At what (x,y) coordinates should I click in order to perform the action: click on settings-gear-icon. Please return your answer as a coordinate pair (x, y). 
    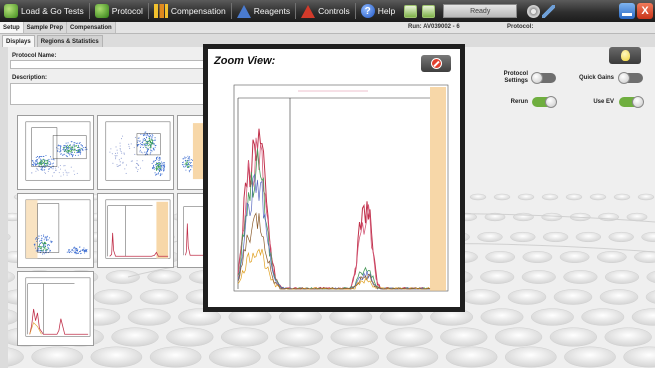
    Looking at the image, I should click on (534, 11).